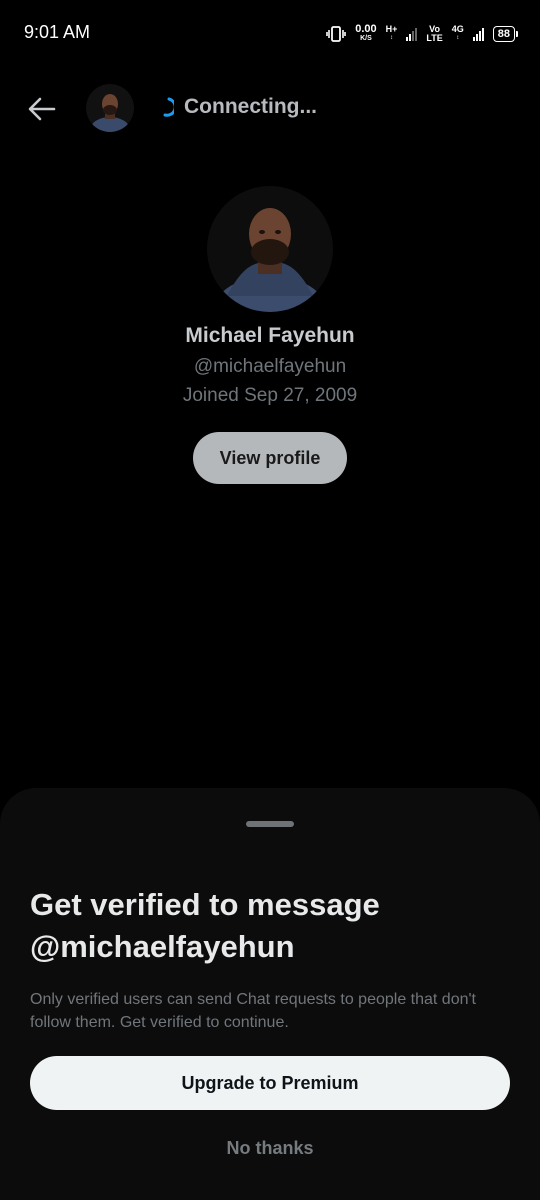 This screenshot has width=540, height=1200. I want to click on network-speed-unit: K/S, so click(366, 38).